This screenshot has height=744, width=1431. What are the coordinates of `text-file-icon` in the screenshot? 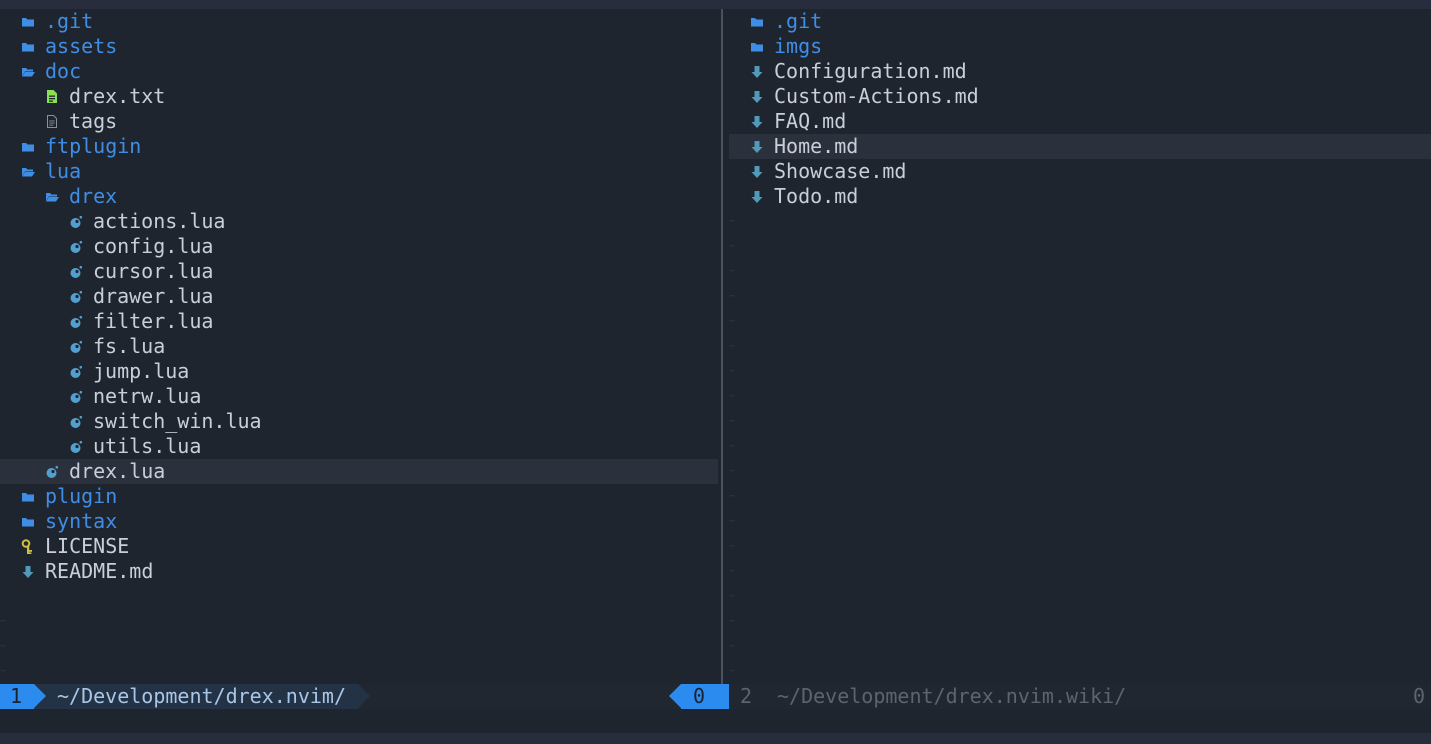 It's located at (52, 96).